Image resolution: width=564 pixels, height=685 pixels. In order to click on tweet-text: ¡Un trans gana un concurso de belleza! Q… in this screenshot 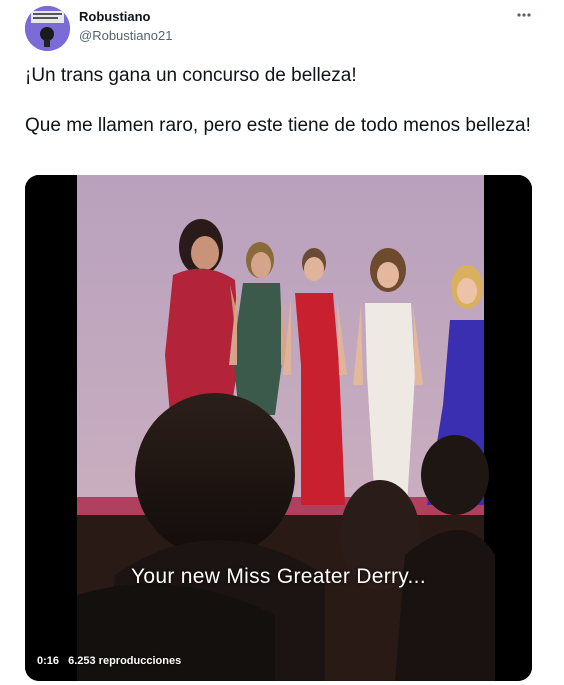, I will do `click(278, 100)`.